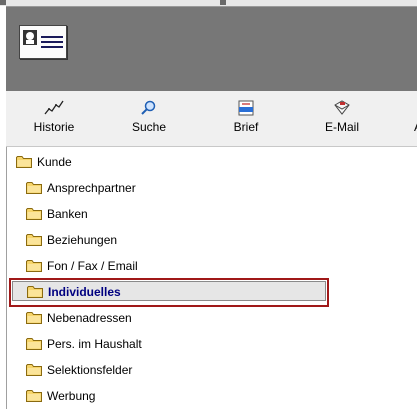 The image size is (417, 409). I want to click on tree-item-label: Werbung, so click(71, 396).